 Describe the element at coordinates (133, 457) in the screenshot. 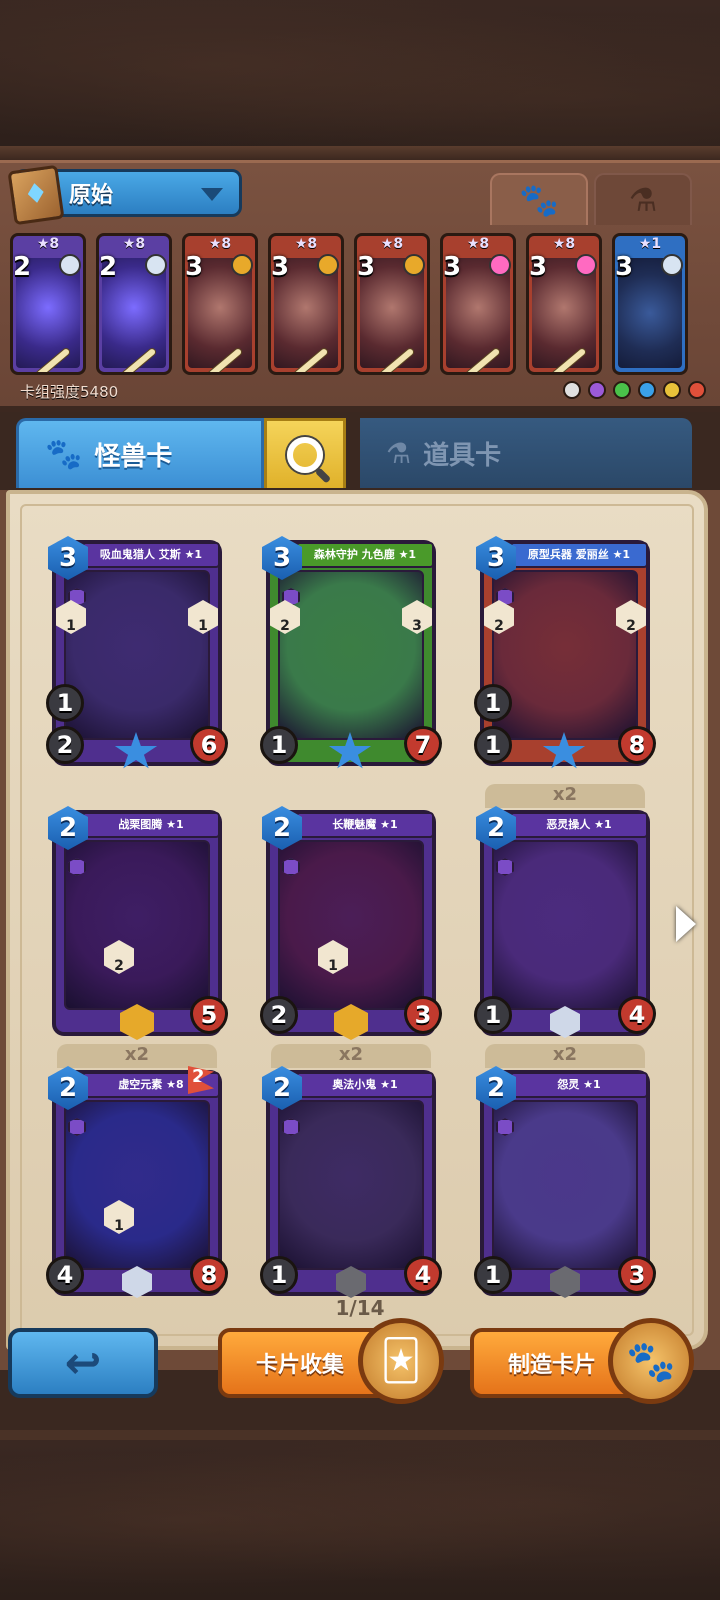

I see `tab-monster-label: 怪兽卡` at that location.